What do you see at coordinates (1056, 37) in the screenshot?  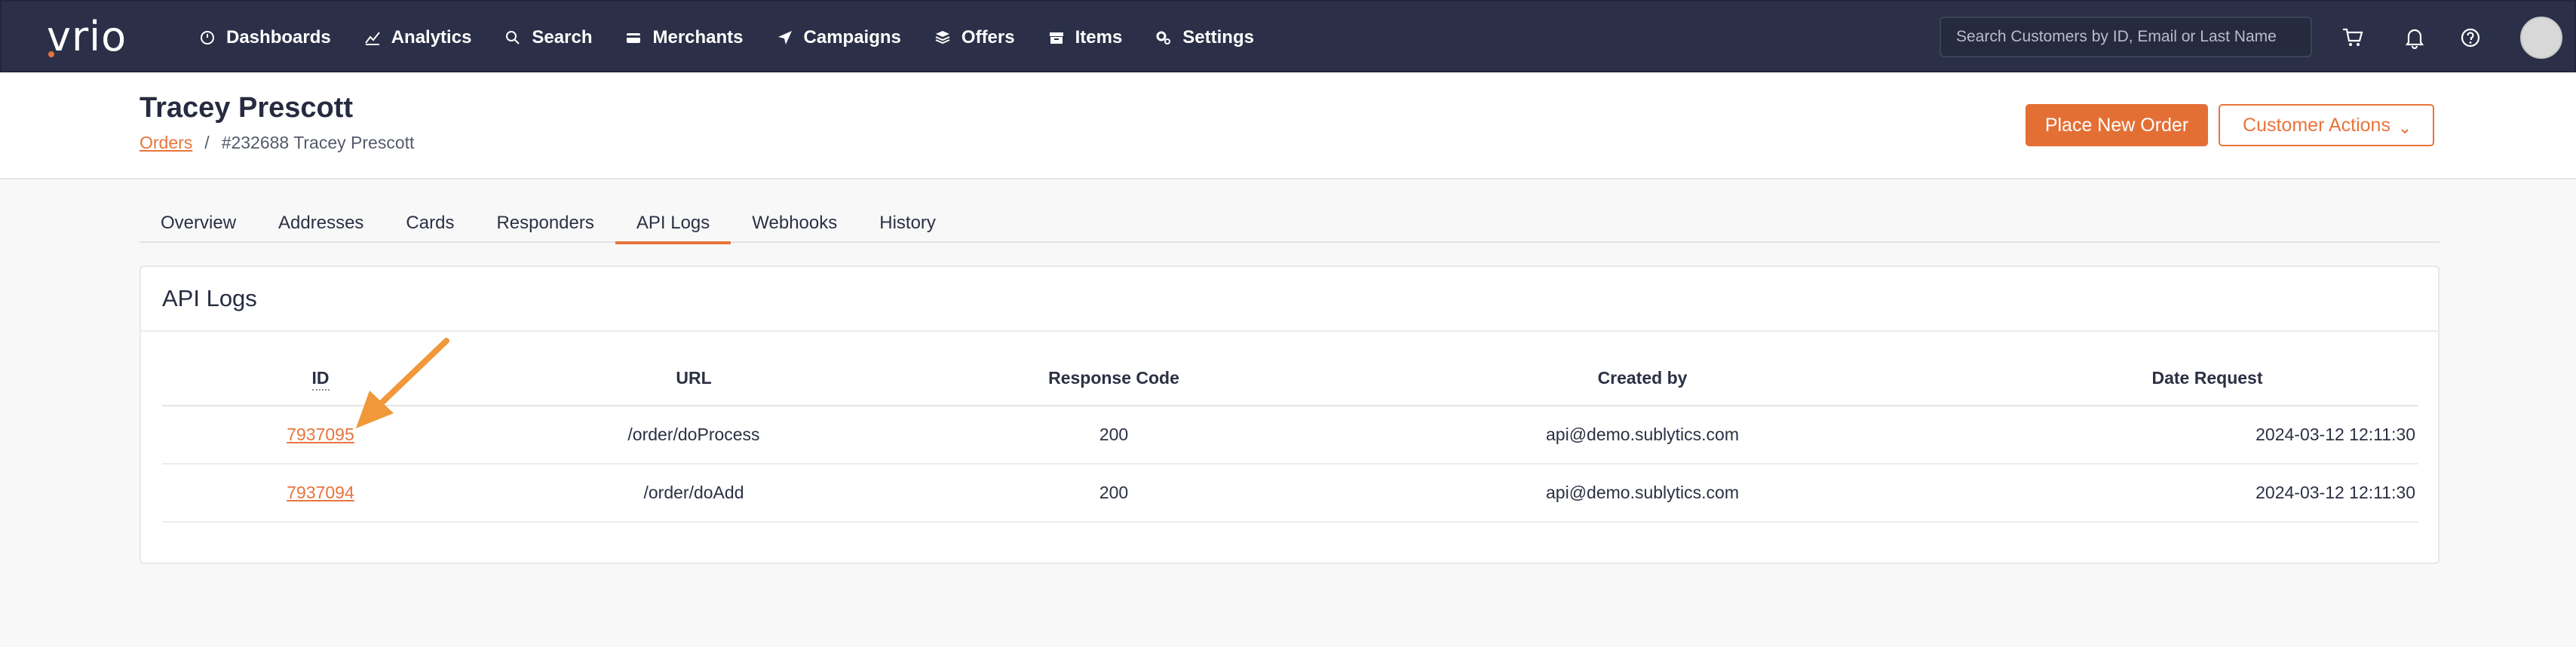 I see `items-icon` at bounding box center [1056, 37].